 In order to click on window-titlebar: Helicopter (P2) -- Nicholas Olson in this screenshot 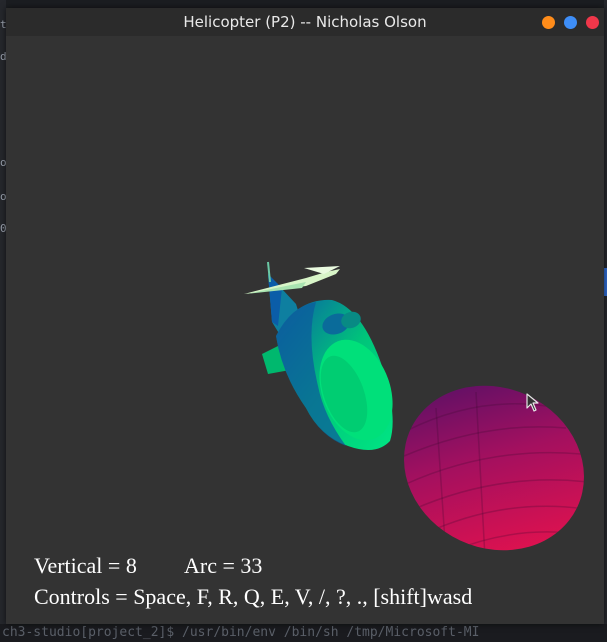, I will do `click(305, 22)`.